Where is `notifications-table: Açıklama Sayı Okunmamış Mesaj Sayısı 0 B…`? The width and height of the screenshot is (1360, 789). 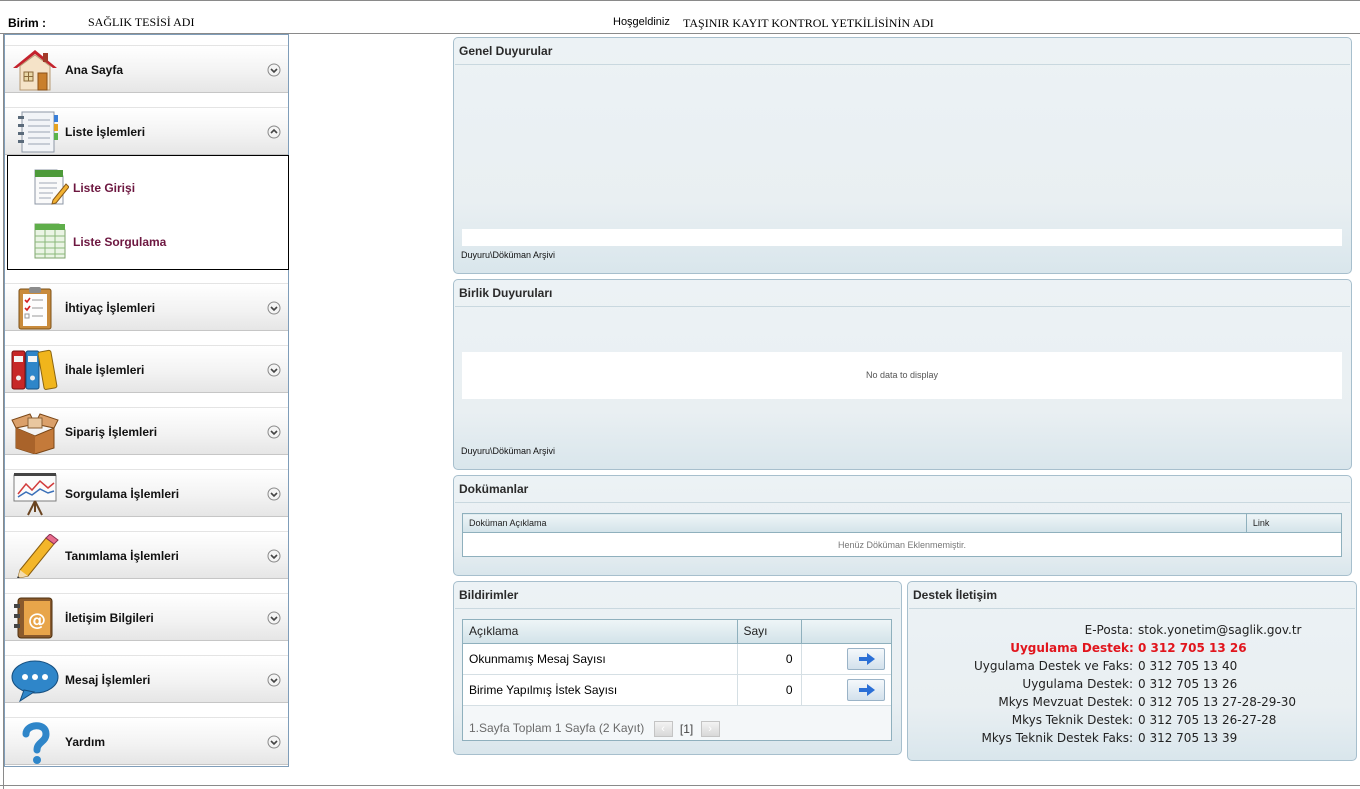 notifications-table: Açıklama Sayı Okunmamış Mesaj Sayısı 0 B… is located at coordinates (677, 663).